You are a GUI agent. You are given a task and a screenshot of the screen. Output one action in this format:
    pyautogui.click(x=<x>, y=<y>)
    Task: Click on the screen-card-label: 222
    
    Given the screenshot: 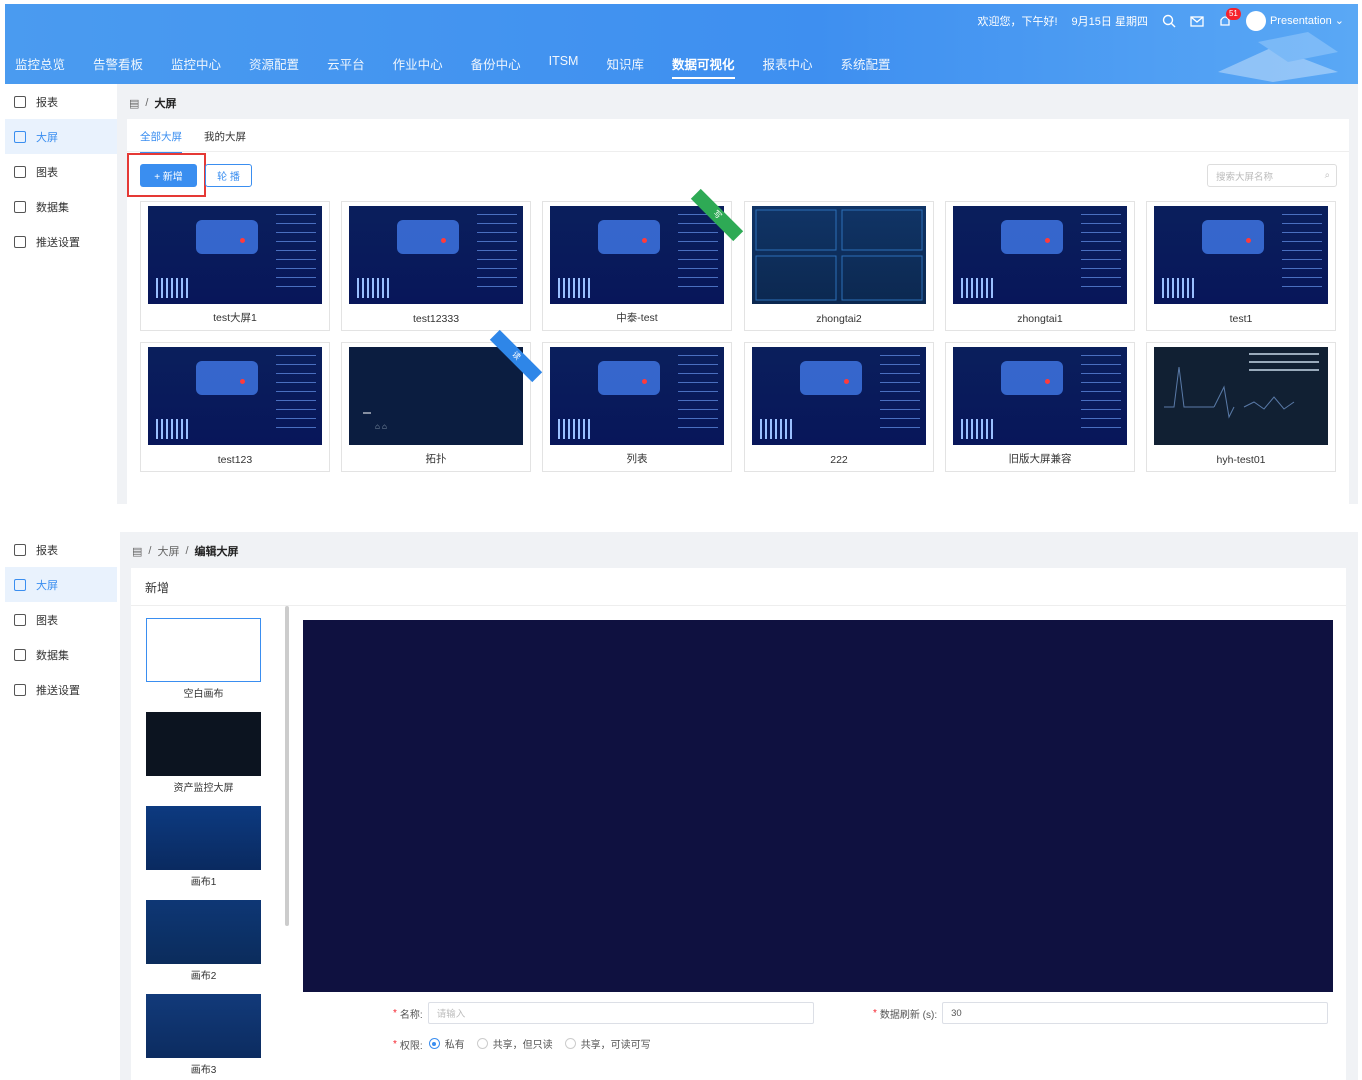 What is the action you would take?
    pyautogui.click(x=839, y=460)
    